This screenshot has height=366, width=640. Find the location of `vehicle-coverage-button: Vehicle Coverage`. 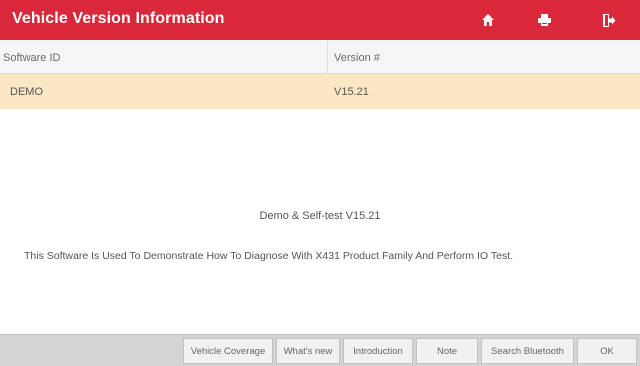

vehicle-coverage-button: Vehicle Coverage is located at coordinates (228, 351).